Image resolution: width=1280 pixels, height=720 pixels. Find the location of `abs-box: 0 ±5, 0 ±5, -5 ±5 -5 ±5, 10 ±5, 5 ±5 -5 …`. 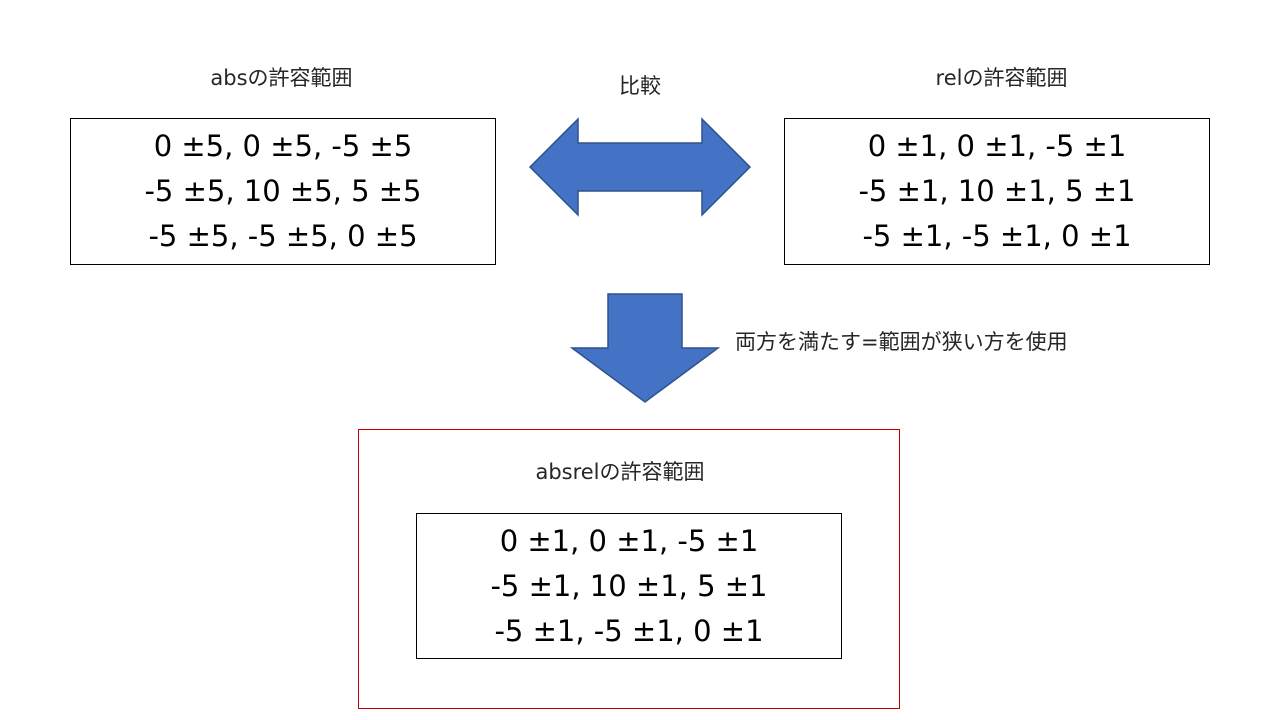

abs-box: 0 ±5, 0 ±5, -5 ±5 -5 ±5, 10 ±5, 5 ±5 -5 … is located at coordinates (283, 191).